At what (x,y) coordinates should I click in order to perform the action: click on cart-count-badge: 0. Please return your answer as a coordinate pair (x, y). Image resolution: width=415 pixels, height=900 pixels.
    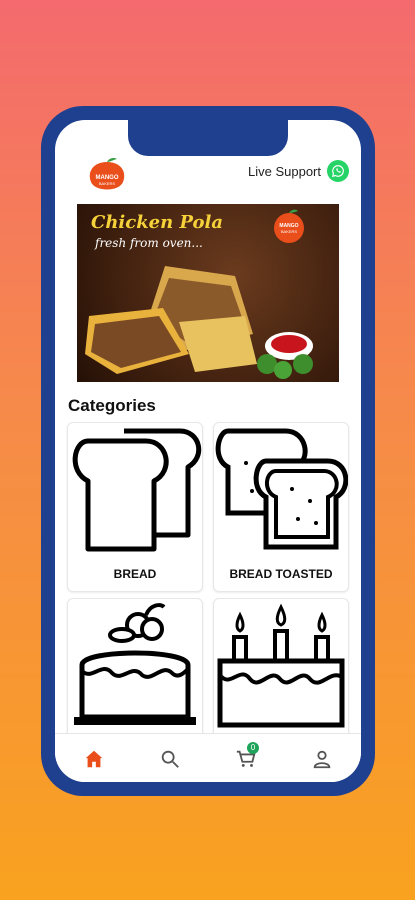
    Looking at the image, I should click on (253, 748).